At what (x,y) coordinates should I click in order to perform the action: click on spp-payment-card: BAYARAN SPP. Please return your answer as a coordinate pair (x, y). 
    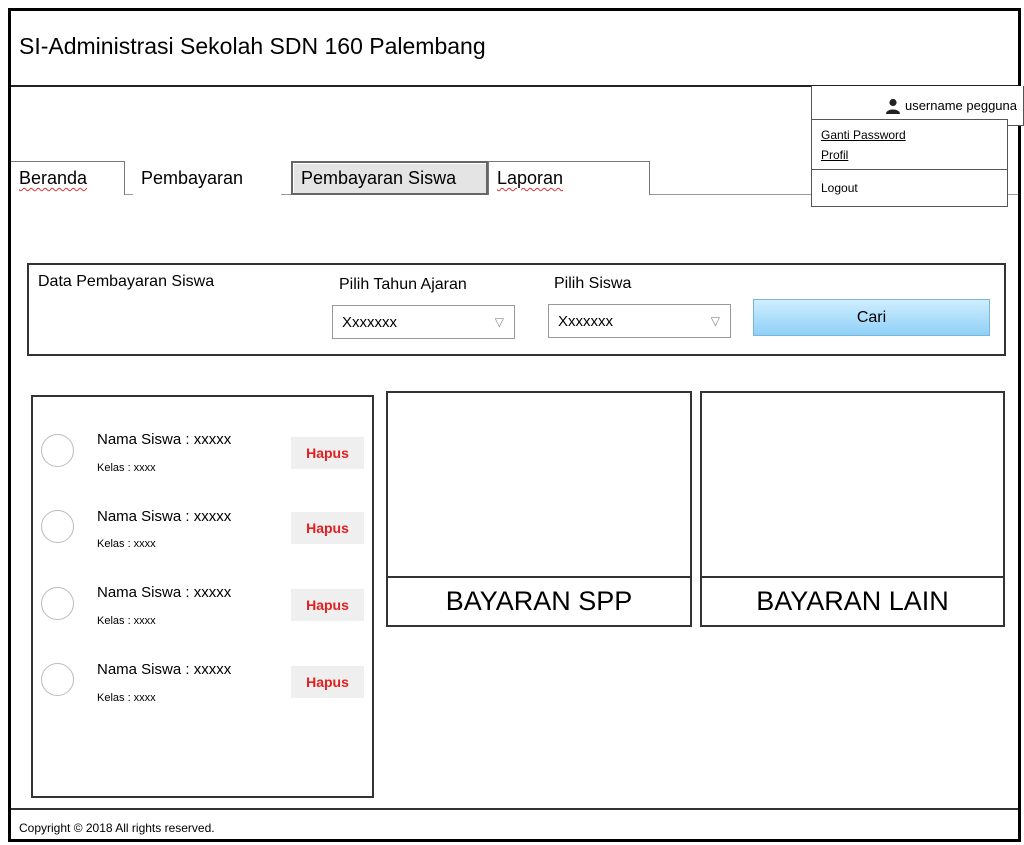
    Looking at the image, I should click on (539, 509).